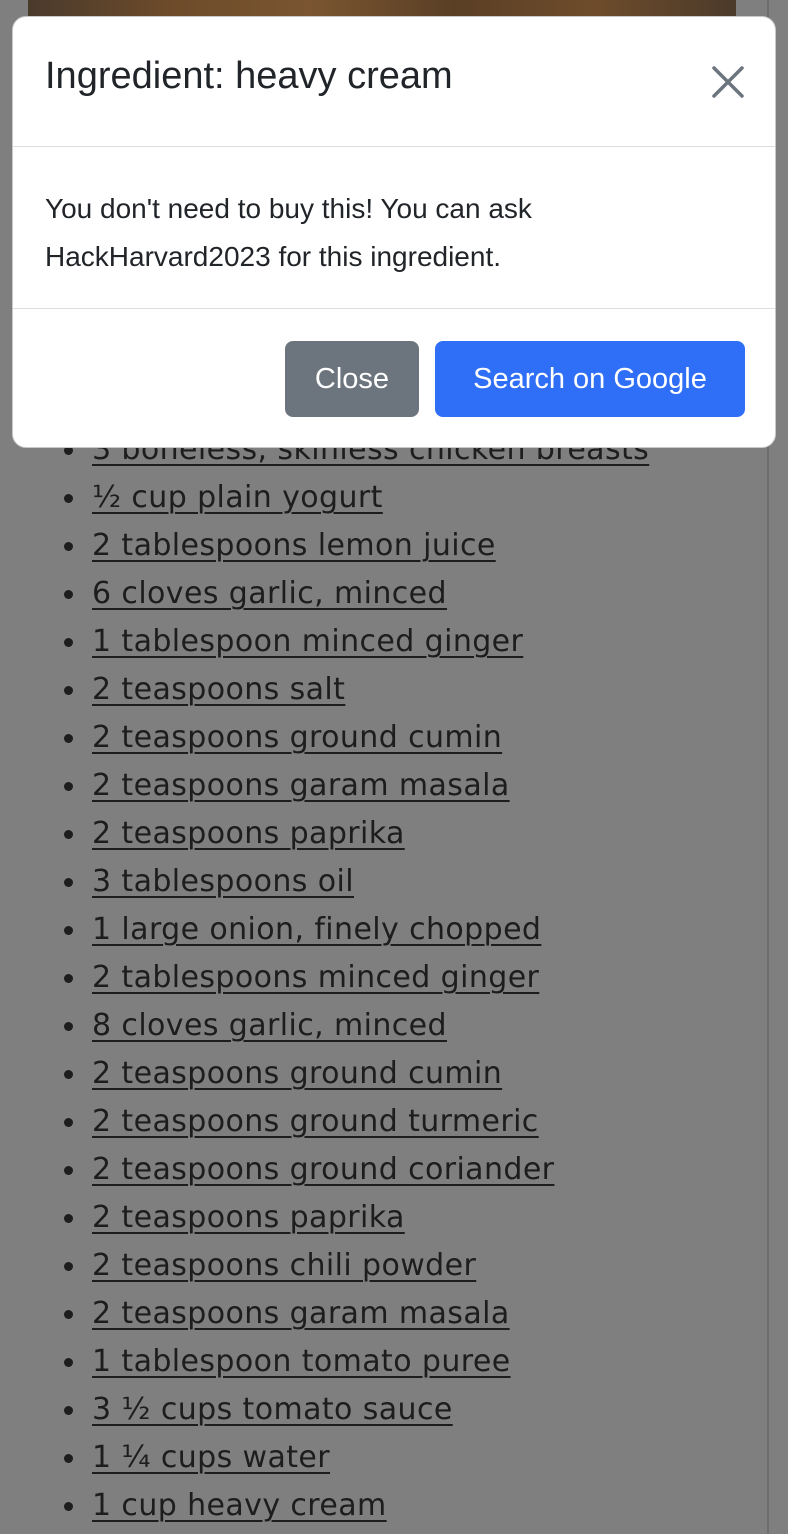 Image resolution: width=788 pixels, height=1534 pixels. I want to click on ingredient-link: 1 large onion, finely chopped, so click(316, 929).